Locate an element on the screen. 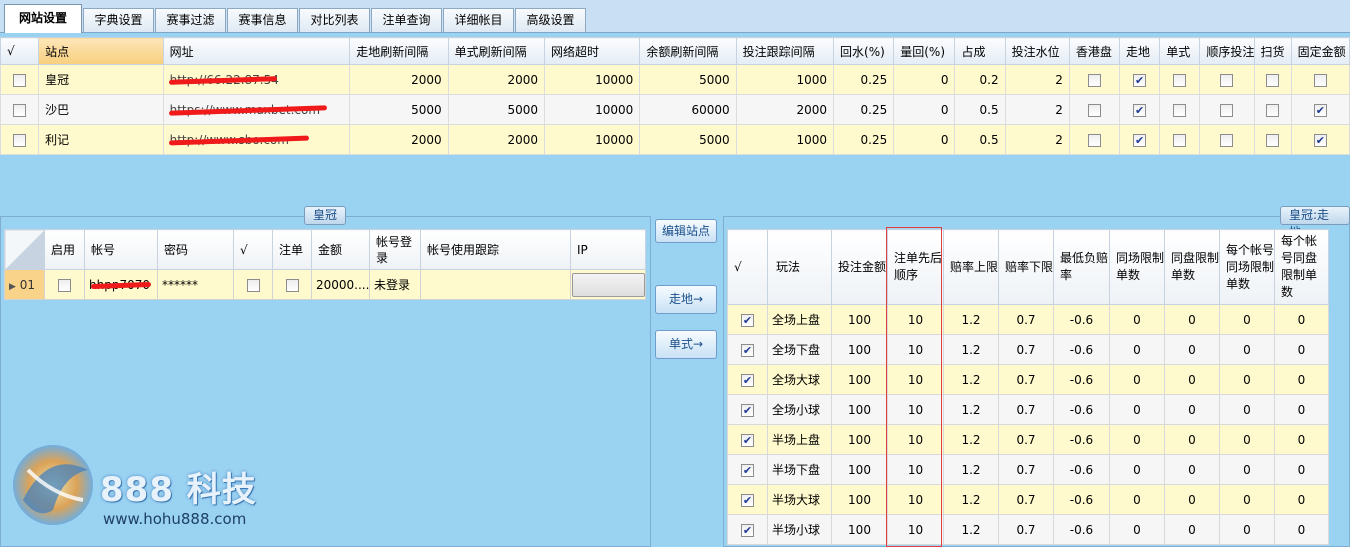  col-acct-market-limit: 每个帐号同盘限制单数 is located at coordinates (1301, 267).